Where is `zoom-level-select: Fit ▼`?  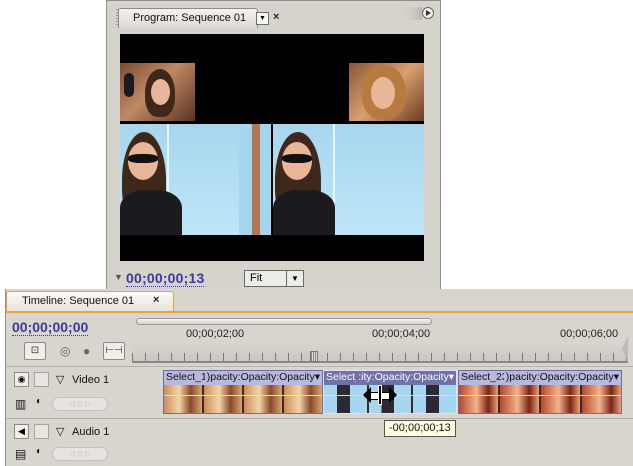
zoom-level-select: Fit ▼ is located at coordinates (274, 278).